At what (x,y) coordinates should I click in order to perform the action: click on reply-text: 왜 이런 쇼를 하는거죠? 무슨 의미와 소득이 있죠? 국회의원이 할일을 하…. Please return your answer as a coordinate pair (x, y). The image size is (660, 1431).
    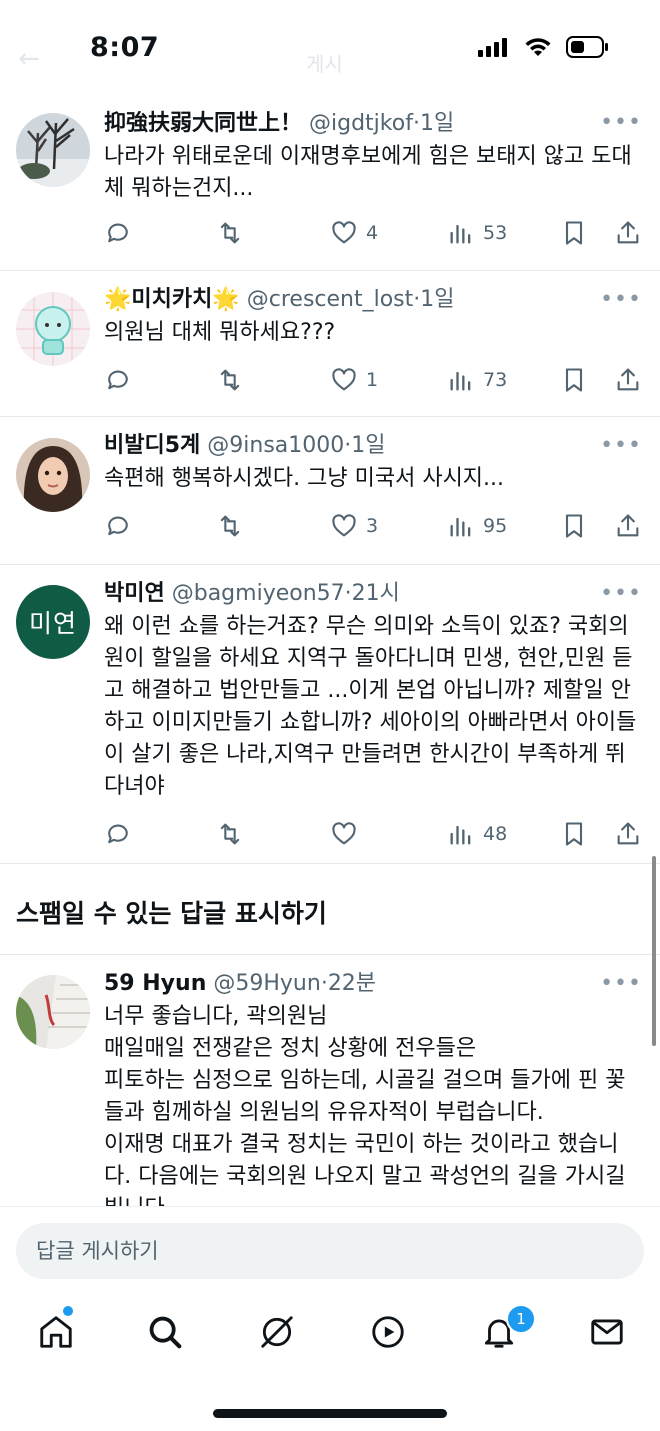
    Looking at the image, I should click on (370, 706).